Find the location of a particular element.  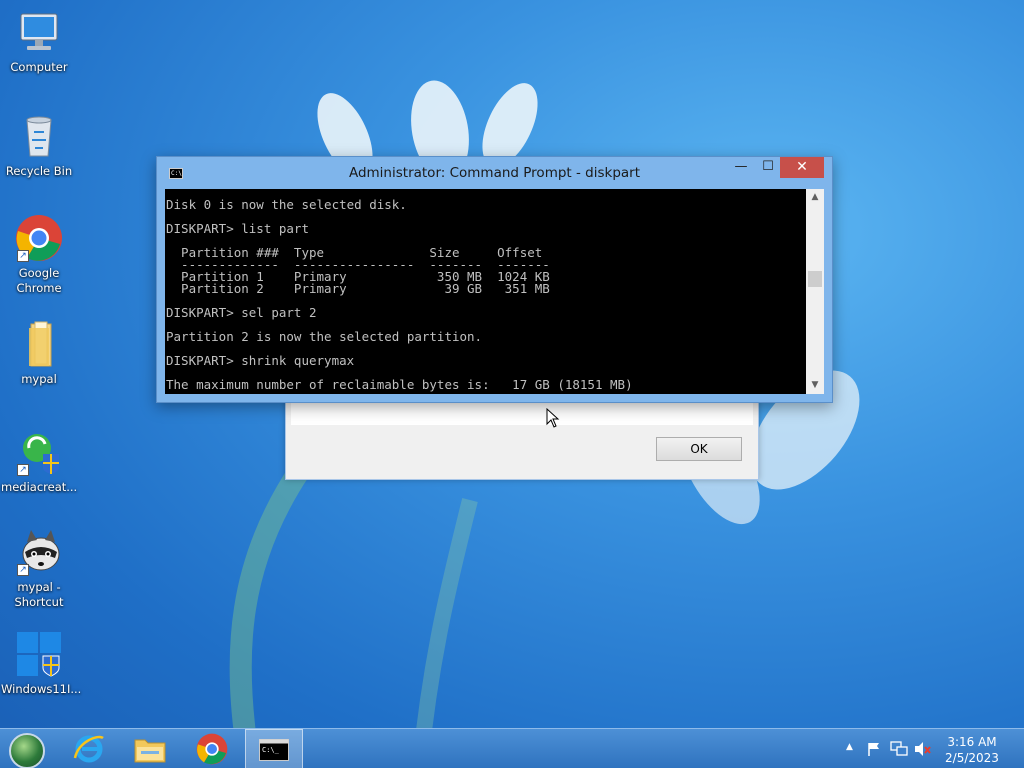

icon-label: Computer is located at coordinates (39, 67).